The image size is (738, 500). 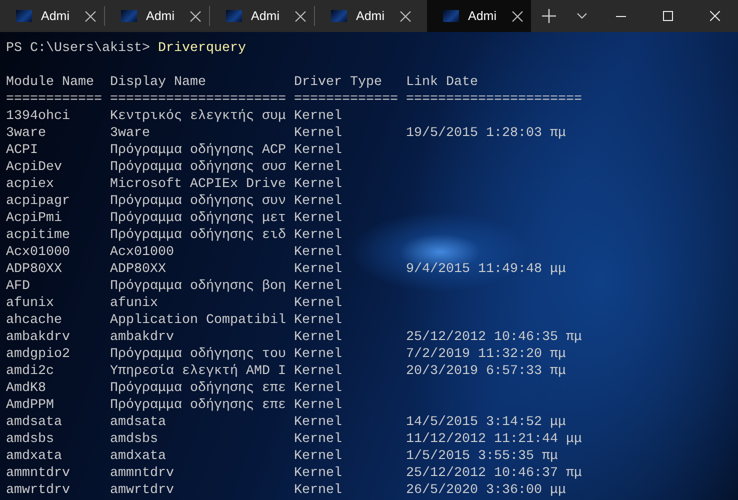 I want to click on table-cell: 20/3/2019 6:57:33 πμ, so click(x=486, y=371).